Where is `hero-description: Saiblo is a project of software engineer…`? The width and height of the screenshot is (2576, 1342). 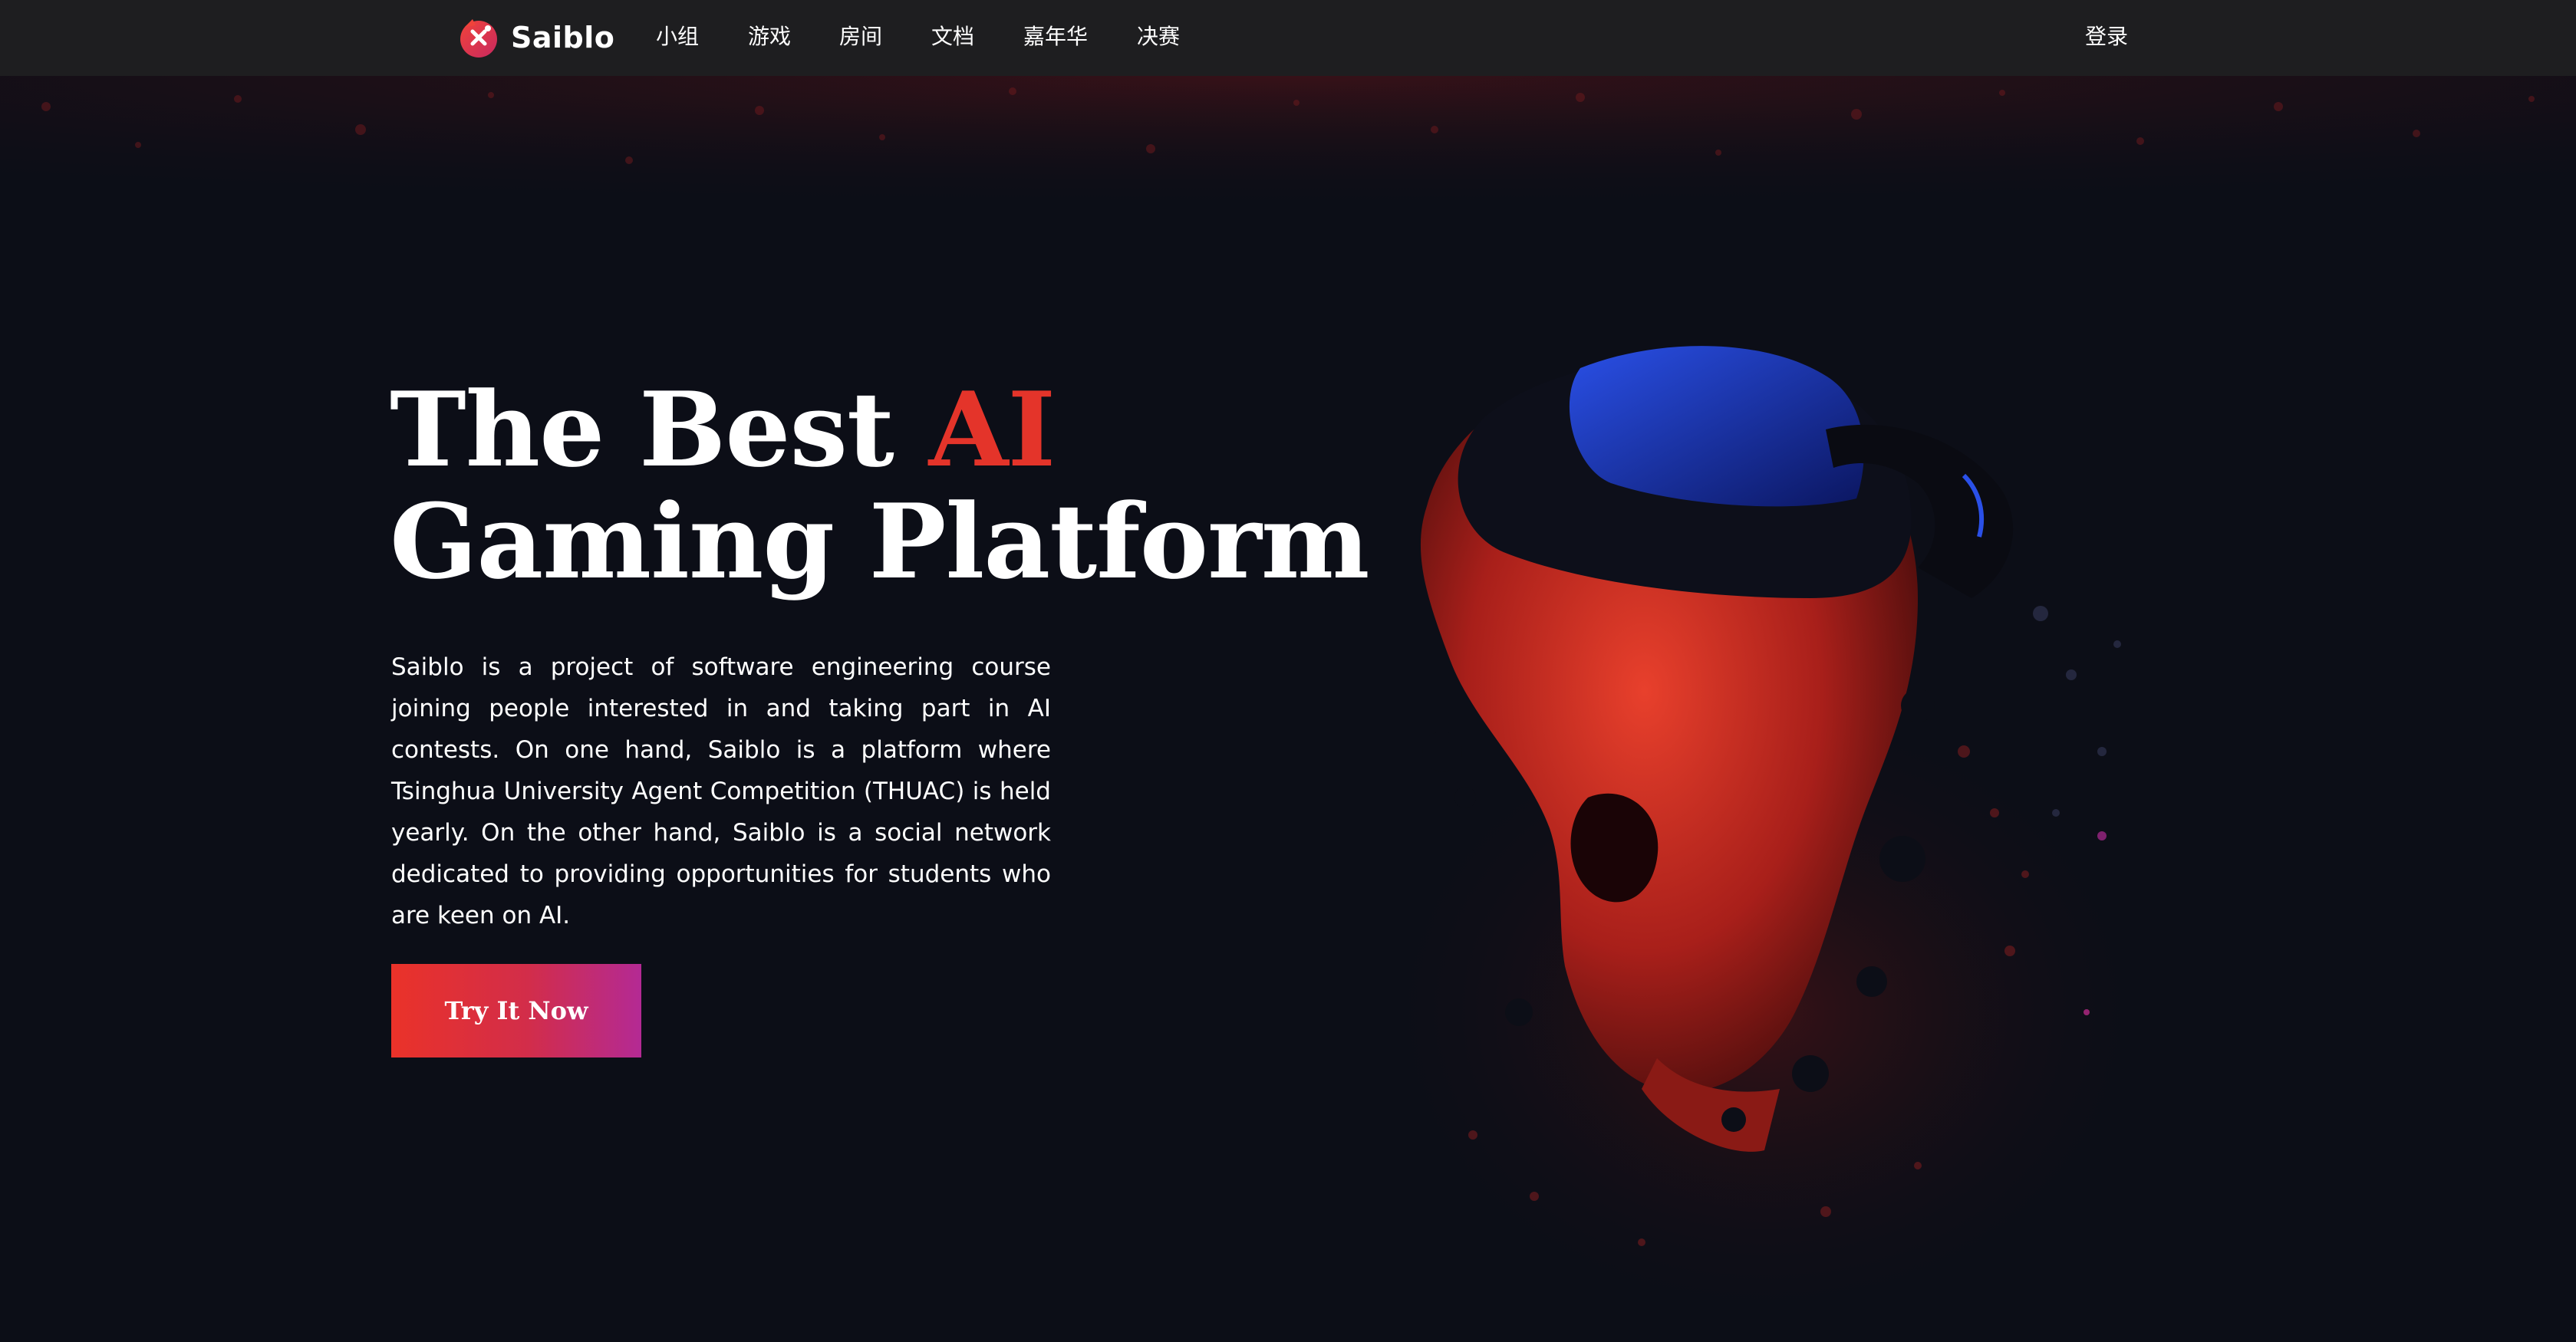 hero-description: Saiblo is a project of software engineer… is located at coordinates (721, 791).